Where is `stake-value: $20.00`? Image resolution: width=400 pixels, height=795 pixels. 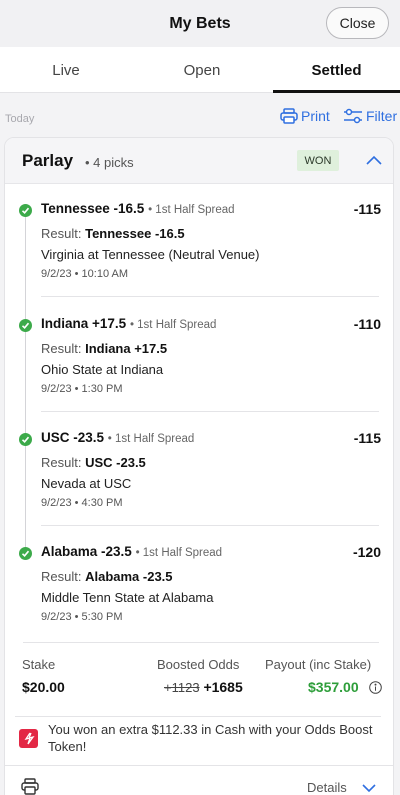
stake-value: $20.00 is located at coordinates (43, 687).